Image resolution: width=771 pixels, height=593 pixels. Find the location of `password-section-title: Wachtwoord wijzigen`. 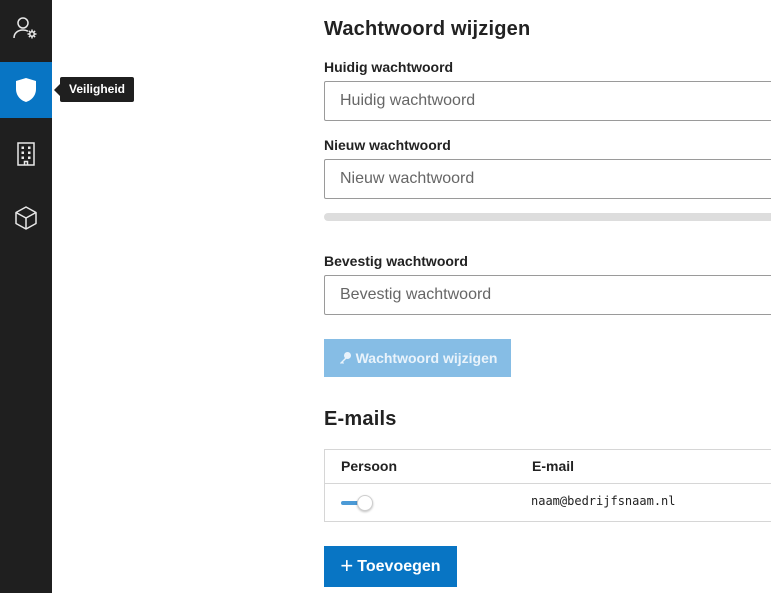

password-section-title: Wachtwoord wijzigen is located at coordinates (427, 29).